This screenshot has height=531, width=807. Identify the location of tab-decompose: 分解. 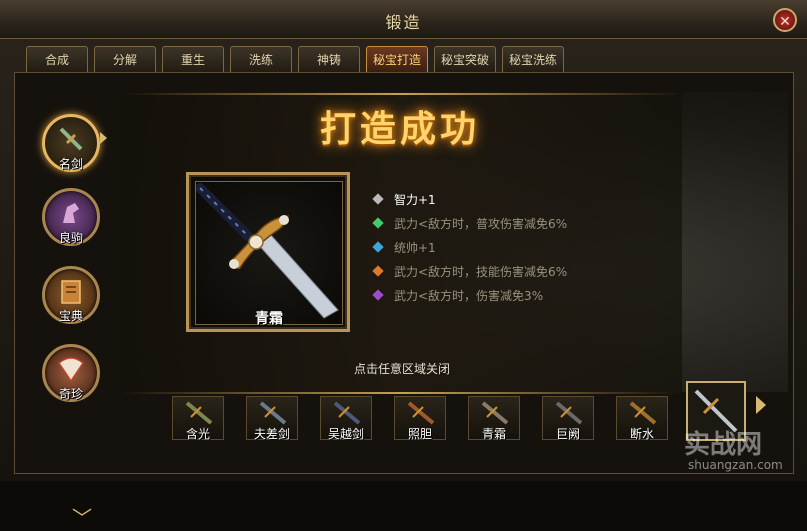
(125, 59).